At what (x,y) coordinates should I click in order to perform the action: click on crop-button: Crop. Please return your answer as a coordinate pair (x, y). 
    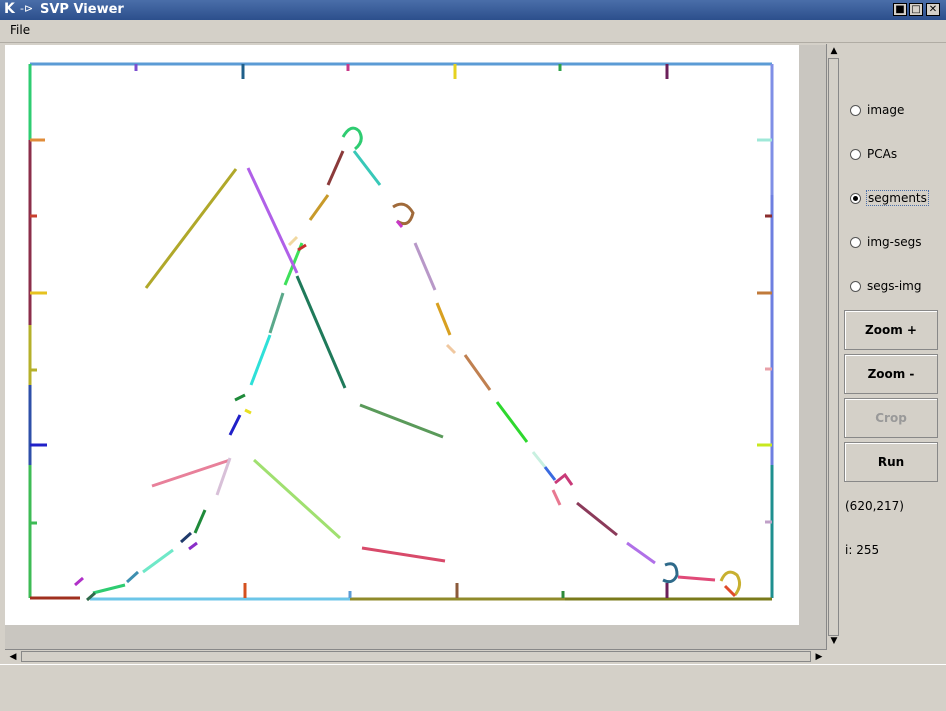
    Looking at the image, I should click on (891, 418).